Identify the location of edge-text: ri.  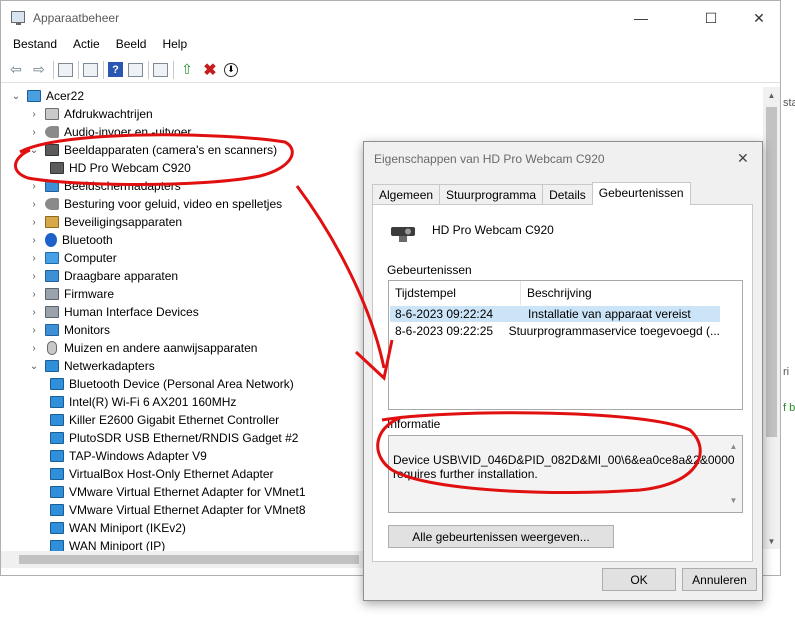
(786, 372).